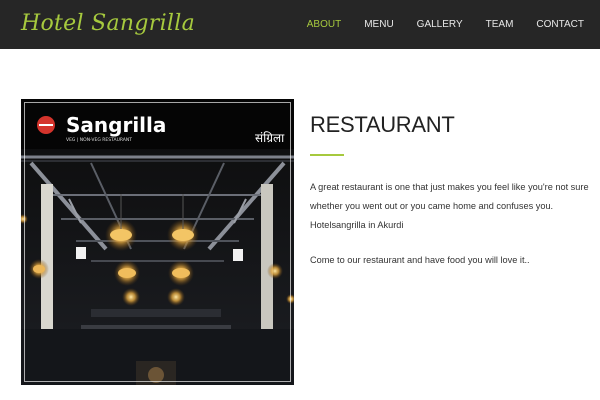 This screenshot has width=600, height=400. Describe the element at coordinates (327, 155) in the screenshot. I see `title-underline` at that location.